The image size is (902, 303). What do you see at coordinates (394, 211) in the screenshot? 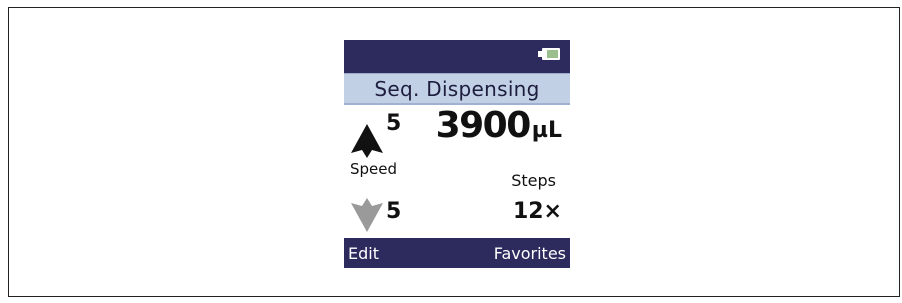
I see `dispense-speed-value: 5` at bounding box center [394, 211].